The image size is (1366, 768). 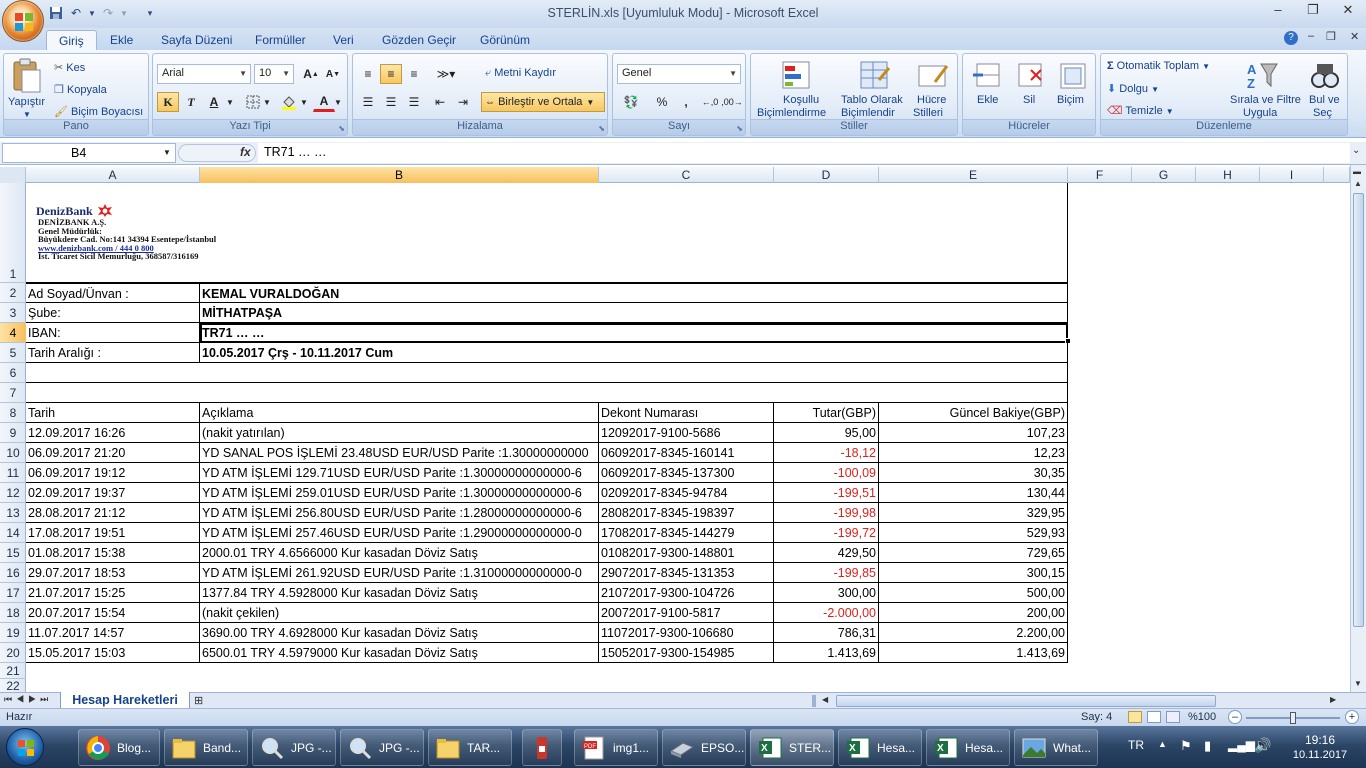 What do you see at coordinates (1291, 38) in the screenshot?
I see `help-icon: ?` at bounding box center [1291, 38].